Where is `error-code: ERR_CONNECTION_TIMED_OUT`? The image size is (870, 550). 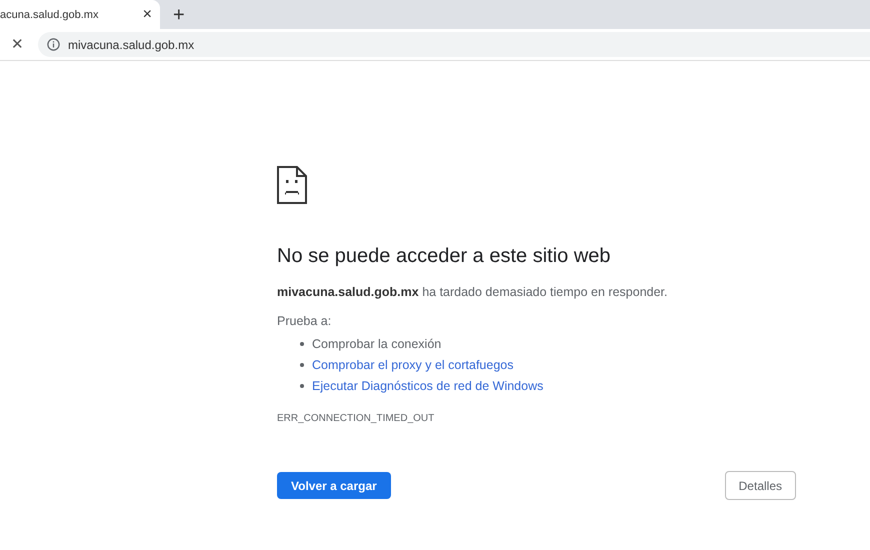 error-code: ERR_CONNECTION_TIMED_OUT is located at coordinates (356, 418).